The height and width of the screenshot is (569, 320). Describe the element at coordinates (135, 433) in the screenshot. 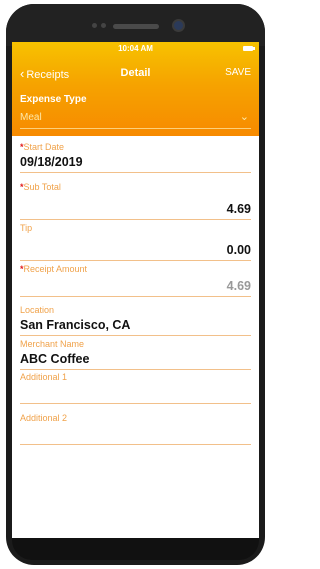

I see `additional-2-value` at that location.